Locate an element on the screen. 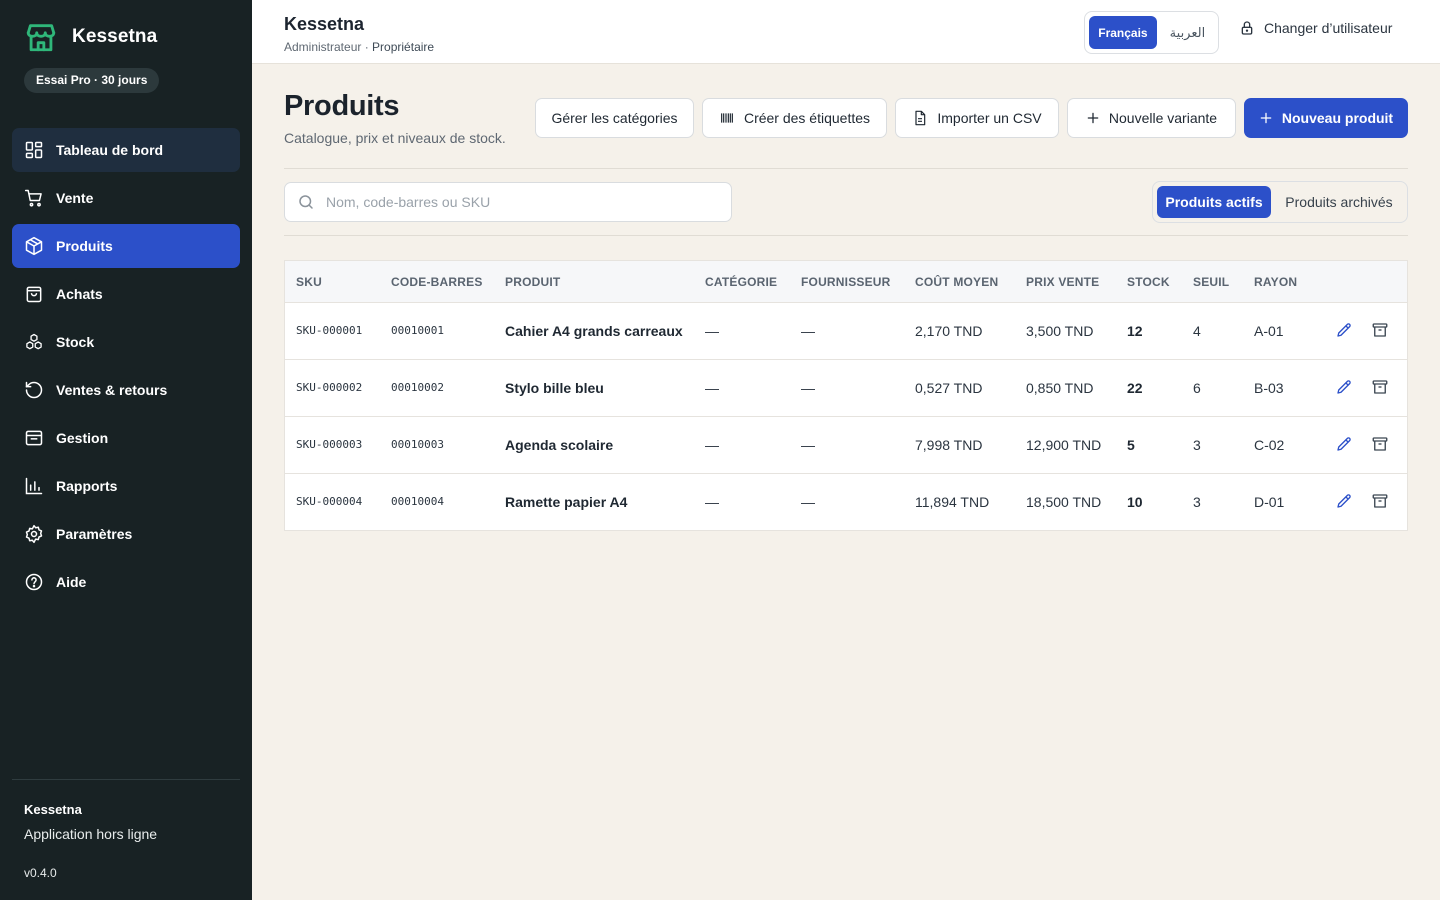 The image size is (1440, 900). cell-sale-price: 18,500 TND is located at coordinates (1064, 502).